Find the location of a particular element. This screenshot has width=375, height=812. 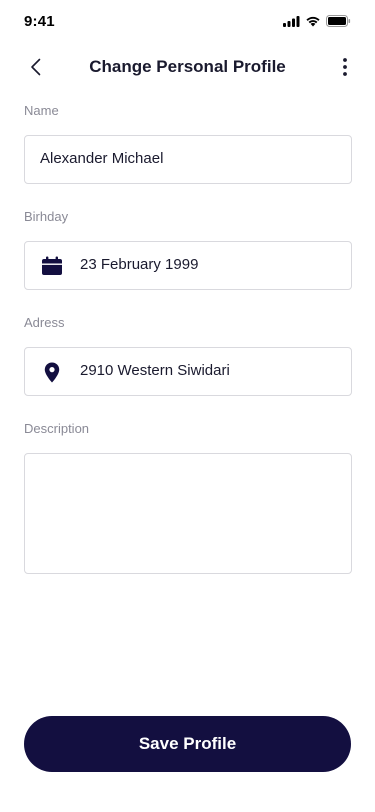

status-icons is located at coordinates (317, 21).